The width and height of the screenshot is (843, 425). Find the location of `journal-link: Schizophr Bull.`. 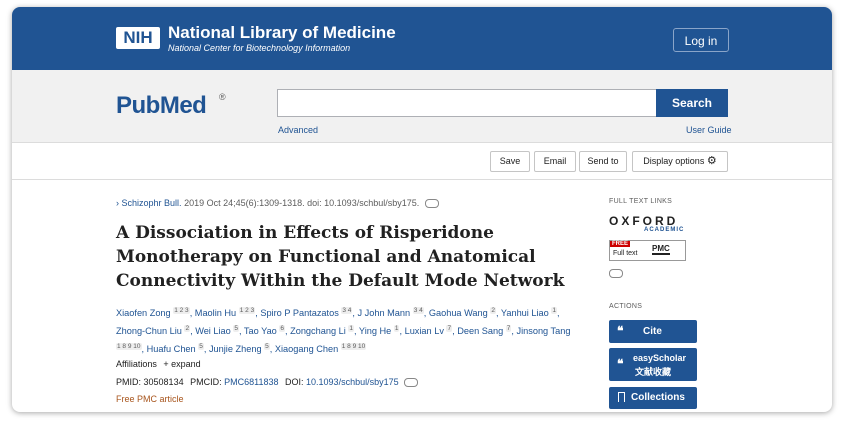

journal-link: Schizophr Bull. is located at coordinates (152, 203).